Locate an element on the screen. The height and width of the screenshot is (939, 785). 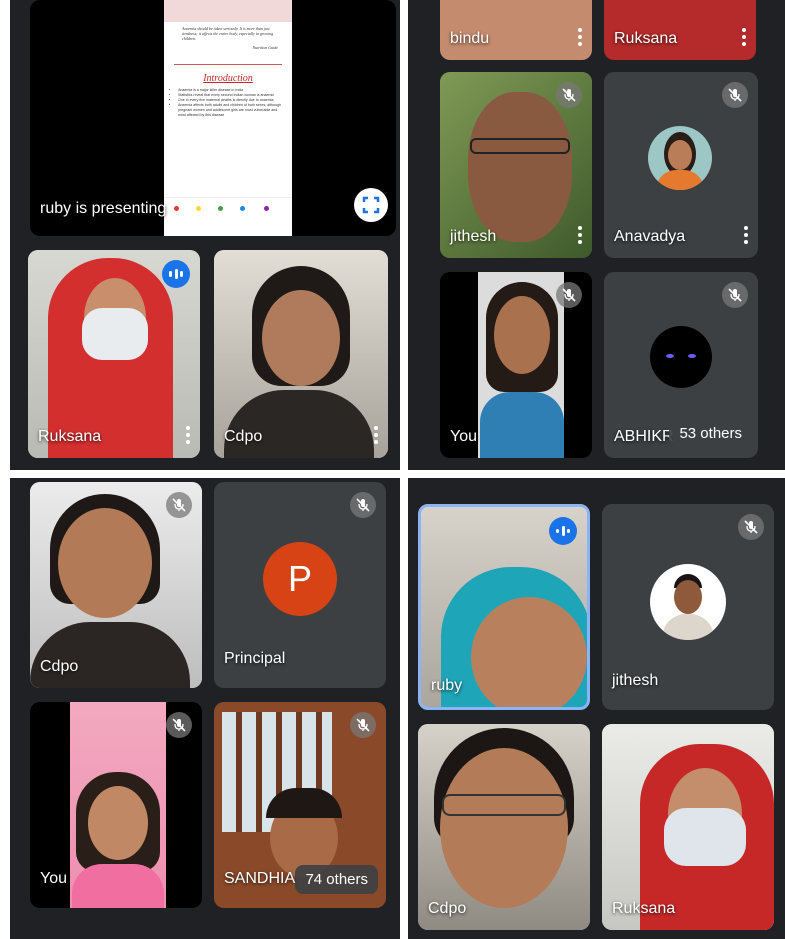
fullscreen-icon is located at coordinates (371, 205).